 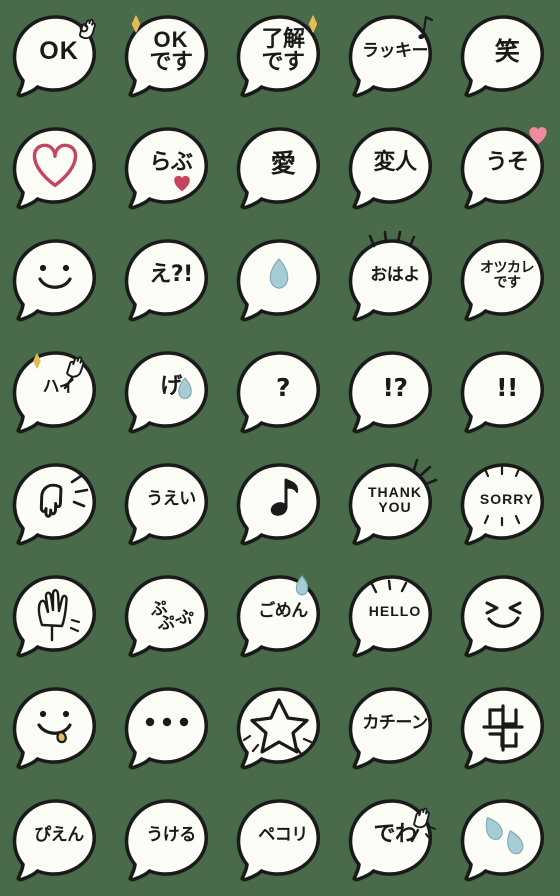 I want to click on emoji-cell-henjin: 変人, so click(x=392, y=168).